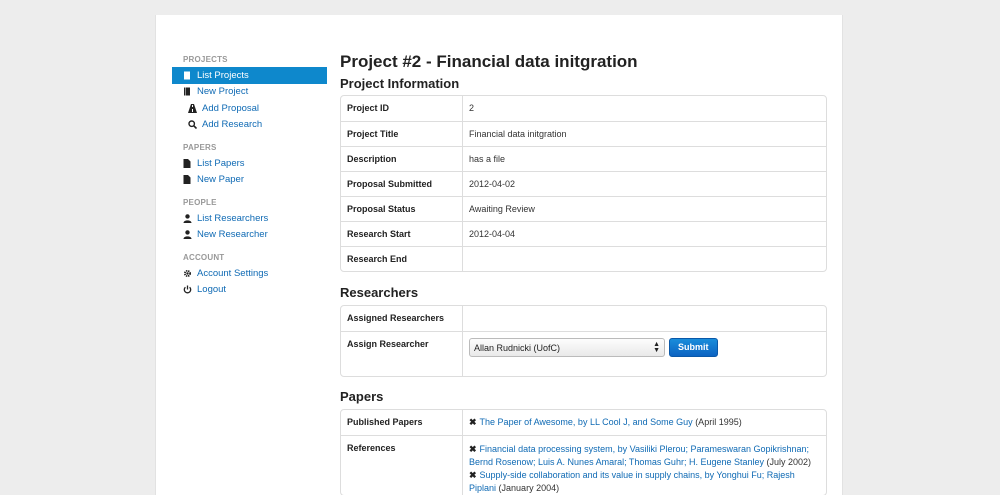 This screenshot has height=495, width=1000. What do you see at coordinates (402, 133) in the screenshot?
I see `info-label-project-title: Project Title` at bounding box center [402, 133].